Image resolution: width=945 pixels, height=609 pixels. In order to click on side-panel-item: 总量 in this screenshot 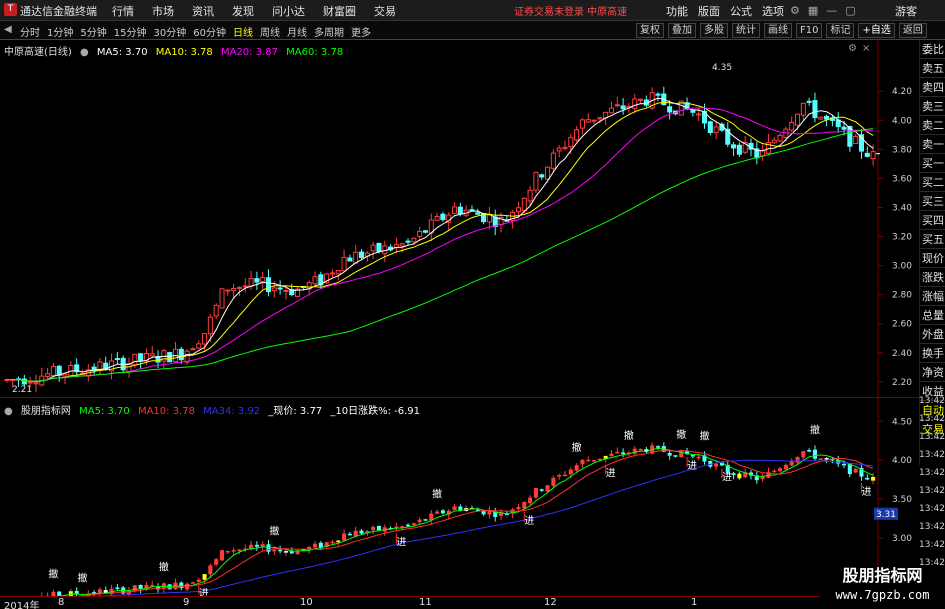, I will do `click(932, 315)`.